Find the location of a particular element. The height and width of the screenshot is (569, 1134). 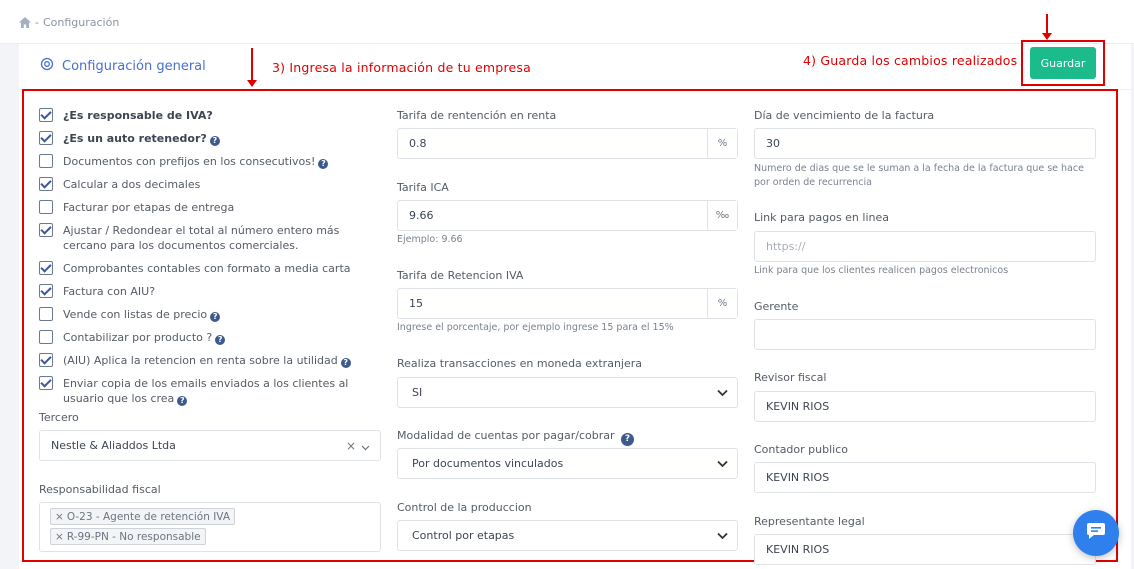

responsabilidad-tag: × R-99-PN - No responsable is located at coordinates (128, 536).